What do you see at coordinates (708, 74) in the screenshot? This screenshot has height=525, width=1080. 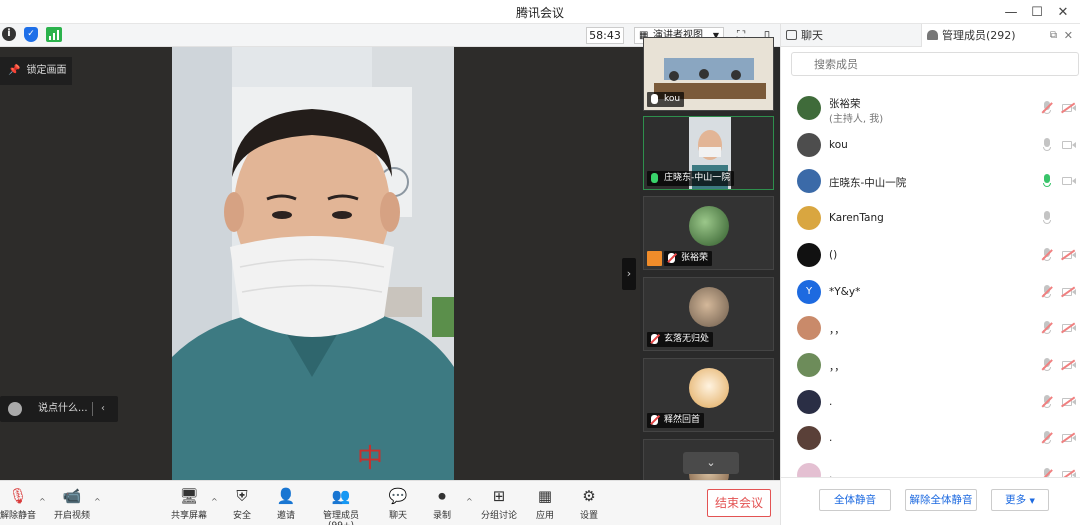 I see `thumbnail-tile: kou` at bounding box center [708, 74].